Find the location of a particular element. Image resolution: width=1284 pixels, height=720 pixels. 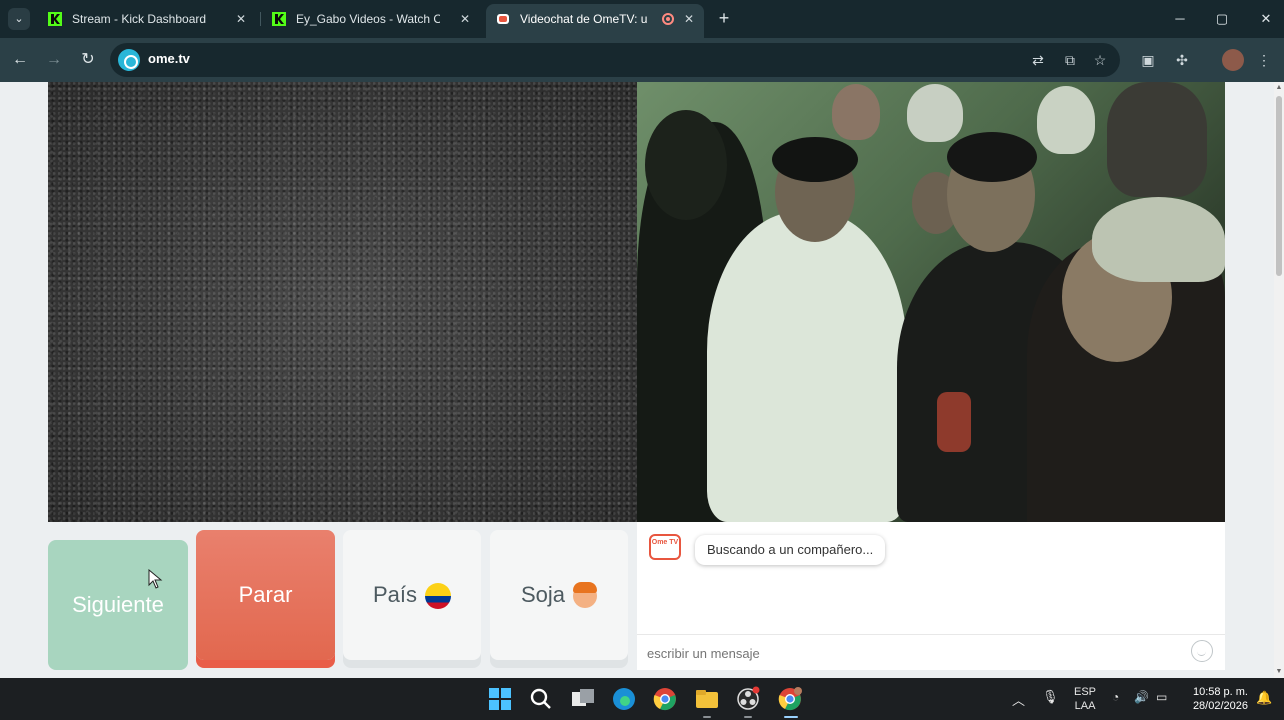

country-button-label: País is located at coordinates (395, 594).